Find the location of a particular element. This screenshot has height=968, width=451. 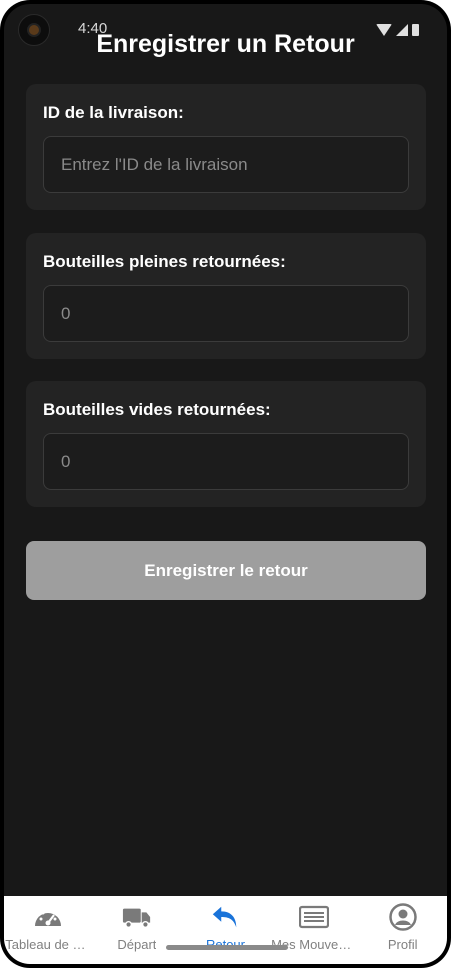

list-icon is located at coordinates (314, 917).